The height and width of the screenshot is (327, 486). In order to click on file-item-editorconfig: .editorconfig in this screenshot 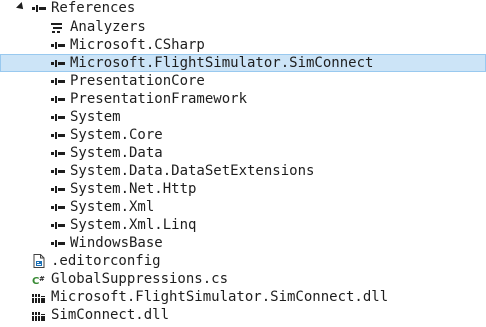, I will do `click(243, 261)`.